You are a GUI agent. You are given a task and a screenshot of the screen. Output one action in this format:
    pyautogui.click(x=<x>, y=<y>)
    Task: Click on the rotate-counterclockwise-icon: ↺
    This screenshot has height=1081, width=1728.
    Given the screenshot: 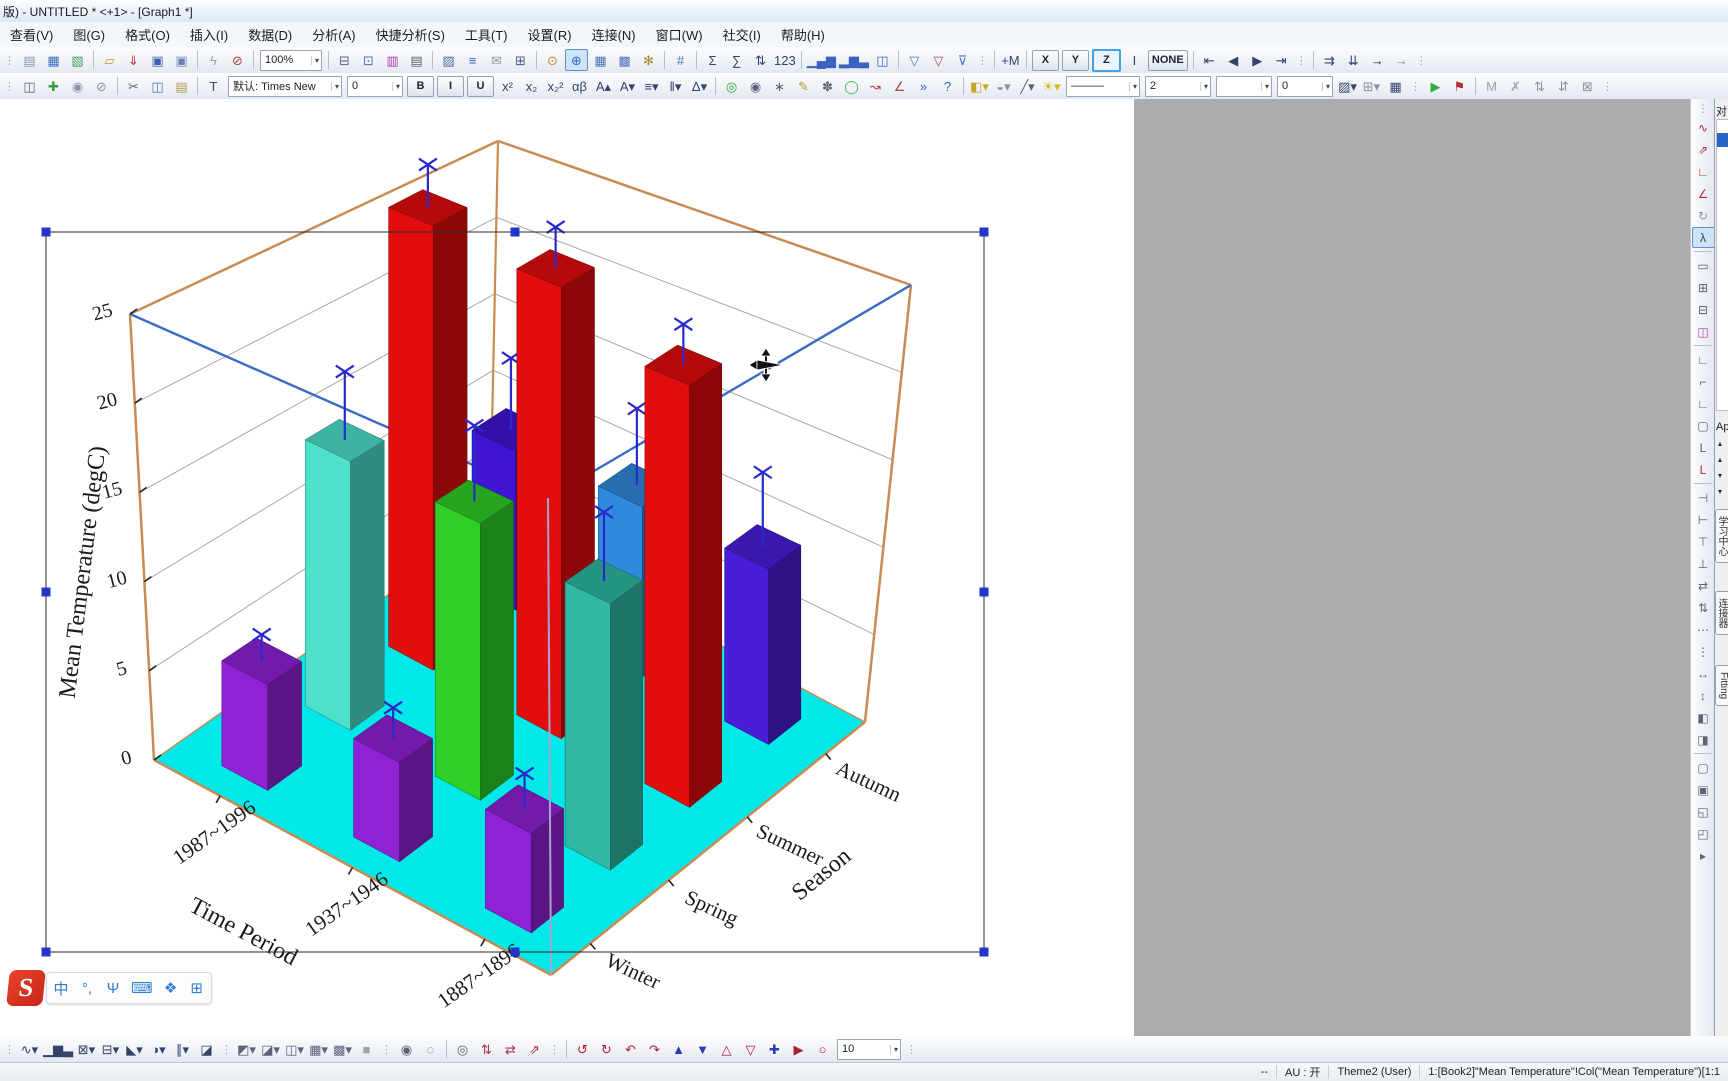 What is the action you would take?
    pyautogui.click(x=582, y=1049)
    